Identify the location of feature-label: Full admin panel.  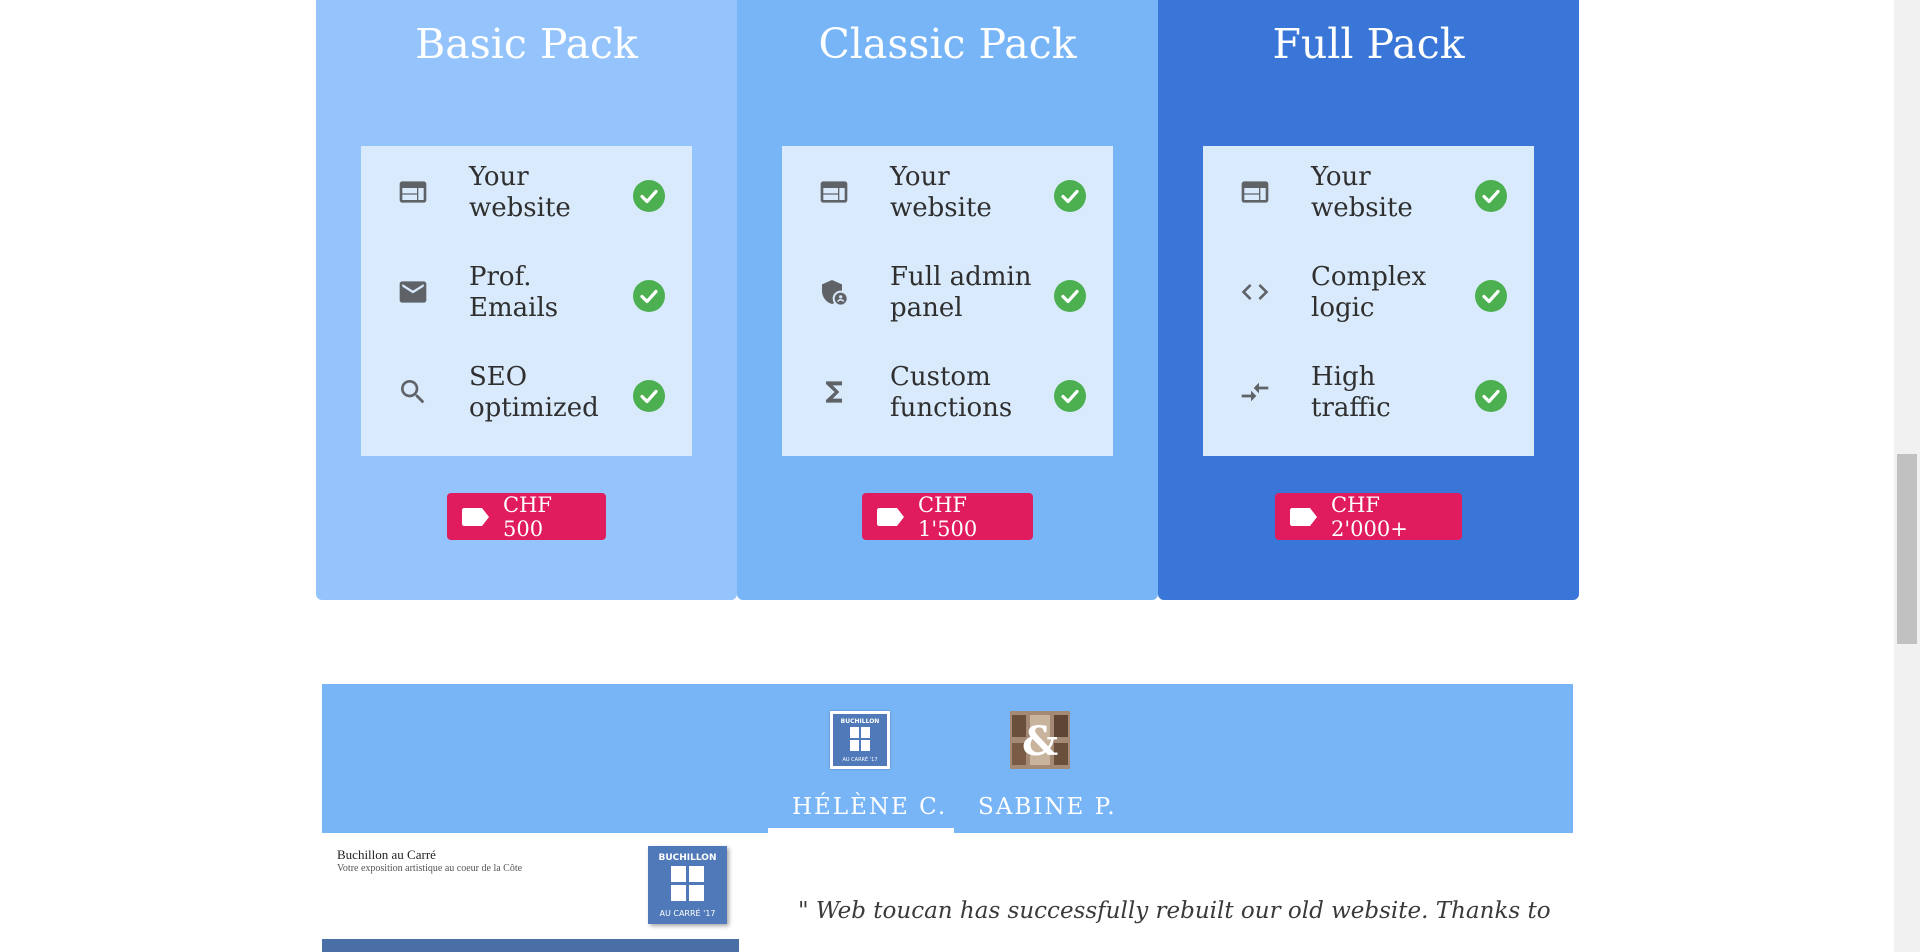
(961, 292).